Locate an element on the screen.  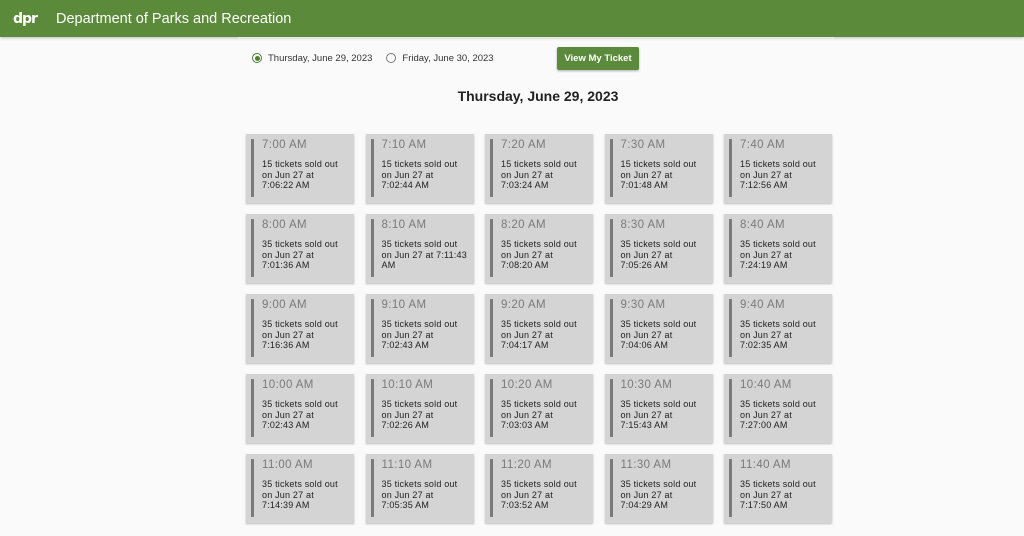
slot-time: 9:30 AM is located at coordinates (643, 305).